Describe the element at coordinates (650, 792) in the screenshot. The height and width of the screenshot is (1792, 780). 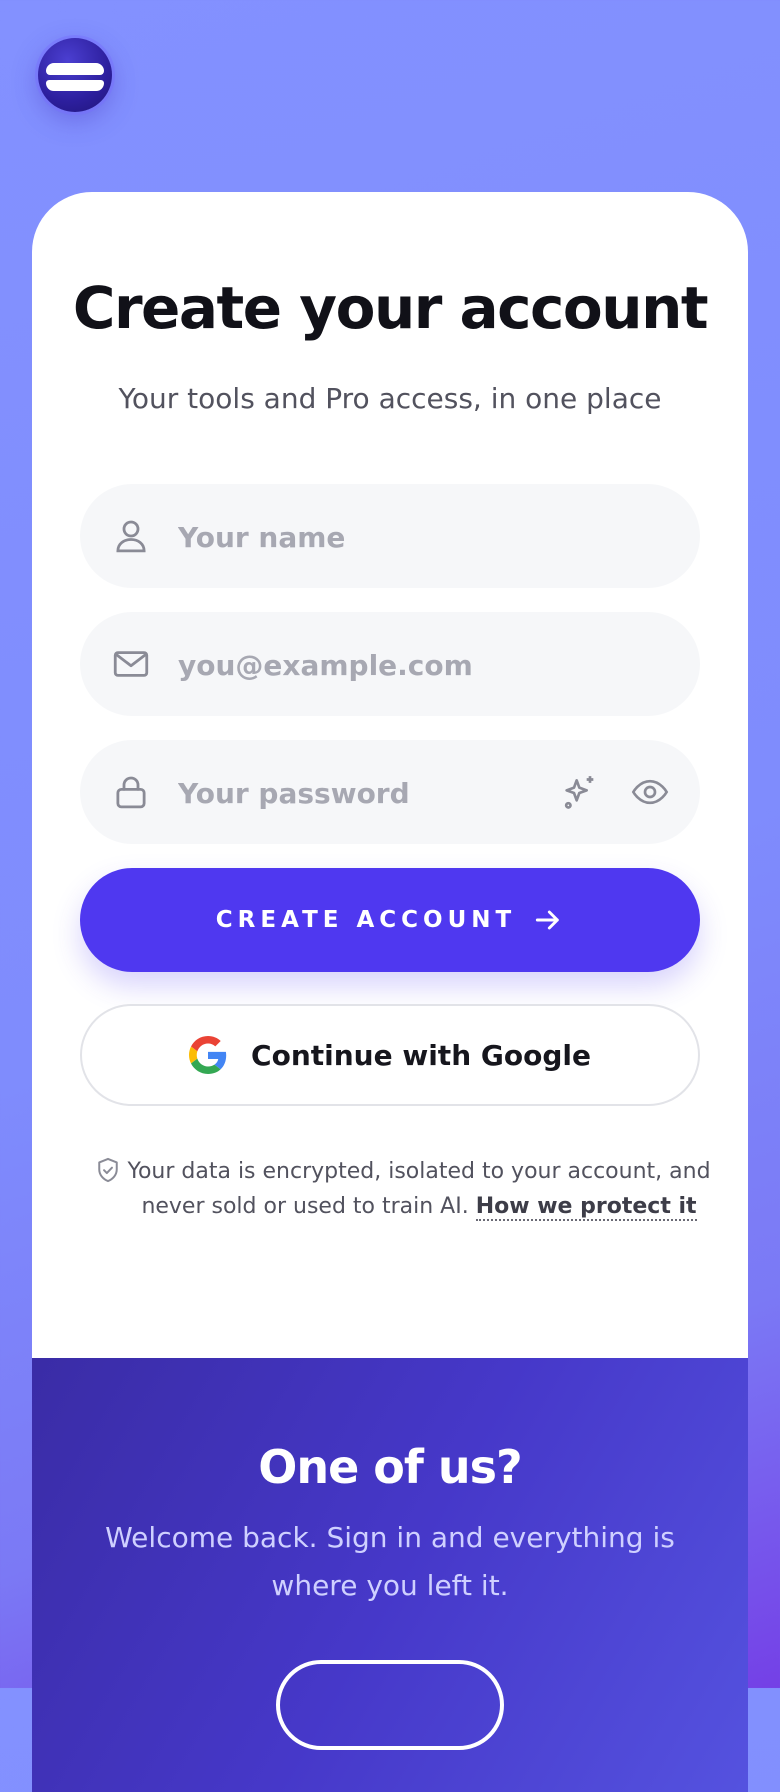
I see `eye-icon` at that location.